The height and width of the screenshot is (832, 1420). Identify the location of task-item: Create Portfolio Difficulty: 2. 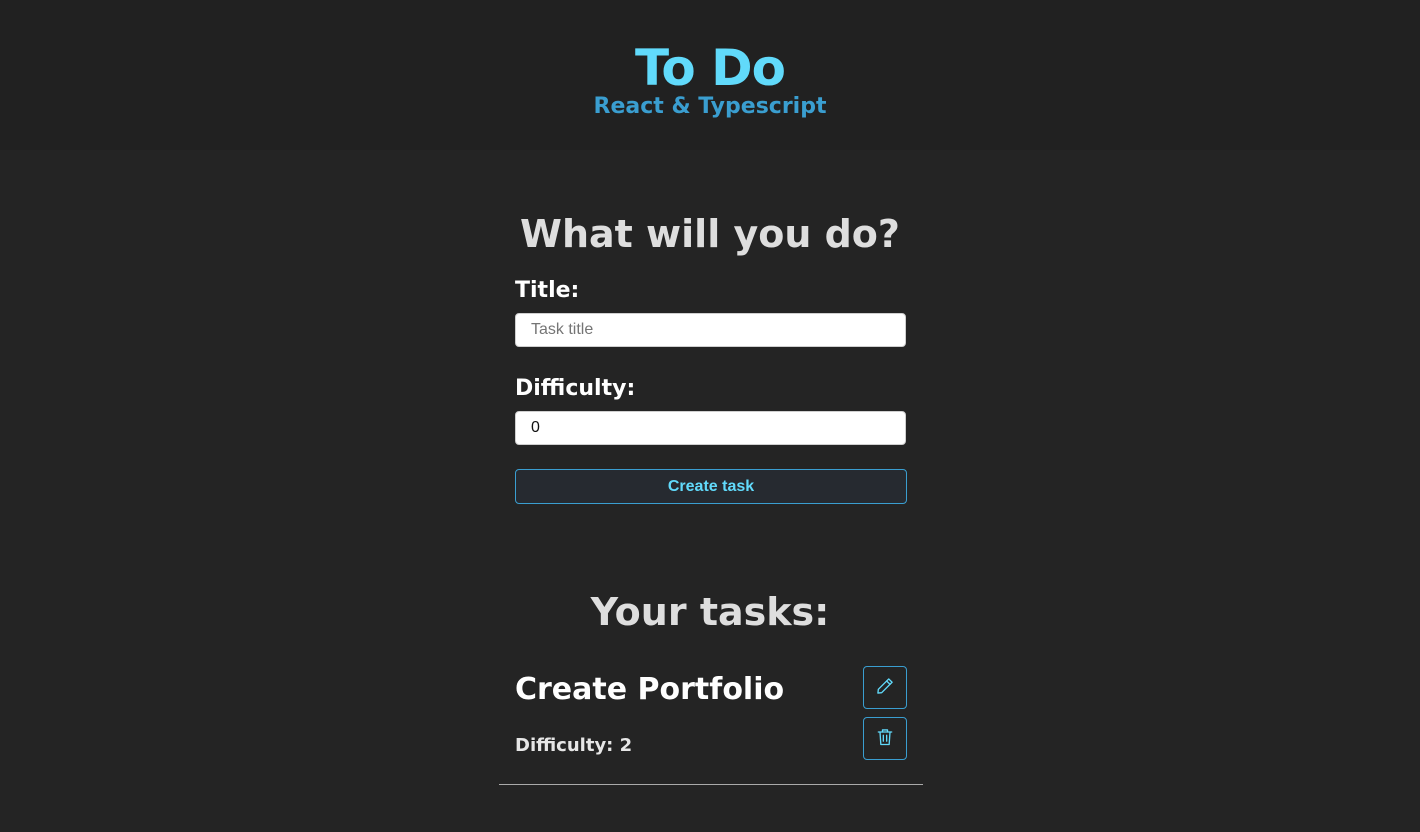
(711, 722).